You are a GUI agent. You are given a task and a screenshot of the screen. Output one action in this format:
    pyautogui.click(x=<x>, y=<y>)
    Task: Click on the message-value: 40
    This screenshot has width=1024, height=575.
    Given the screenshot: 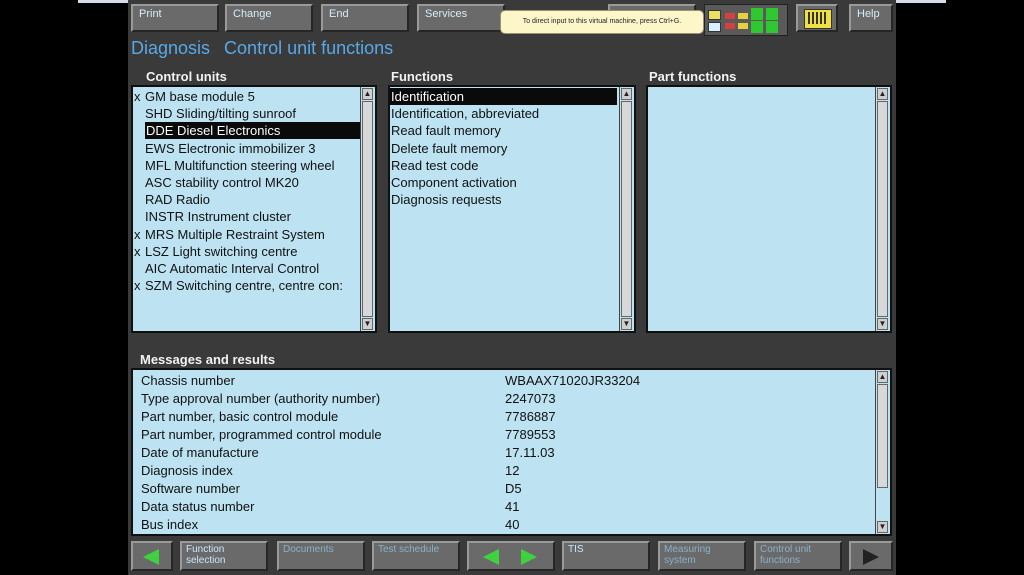 What is the action you would take?
    pyautogui.click(x=512, y=524)
    